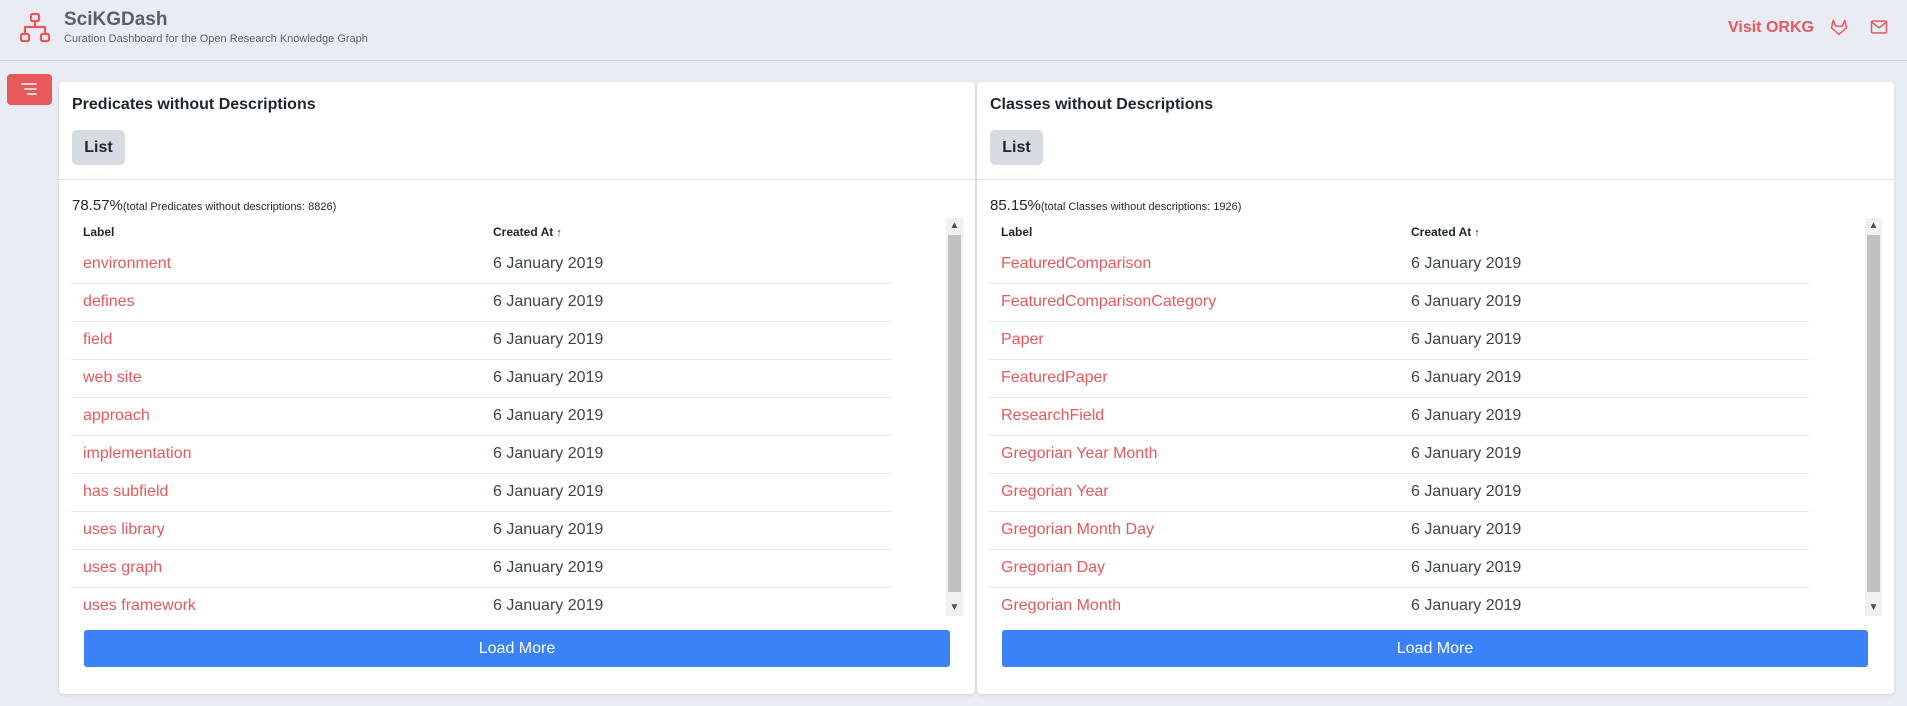  Describe the element at coordinates (1061, 606) in the screenshot. I see `row-label-link: Gregorian Month` at that location.